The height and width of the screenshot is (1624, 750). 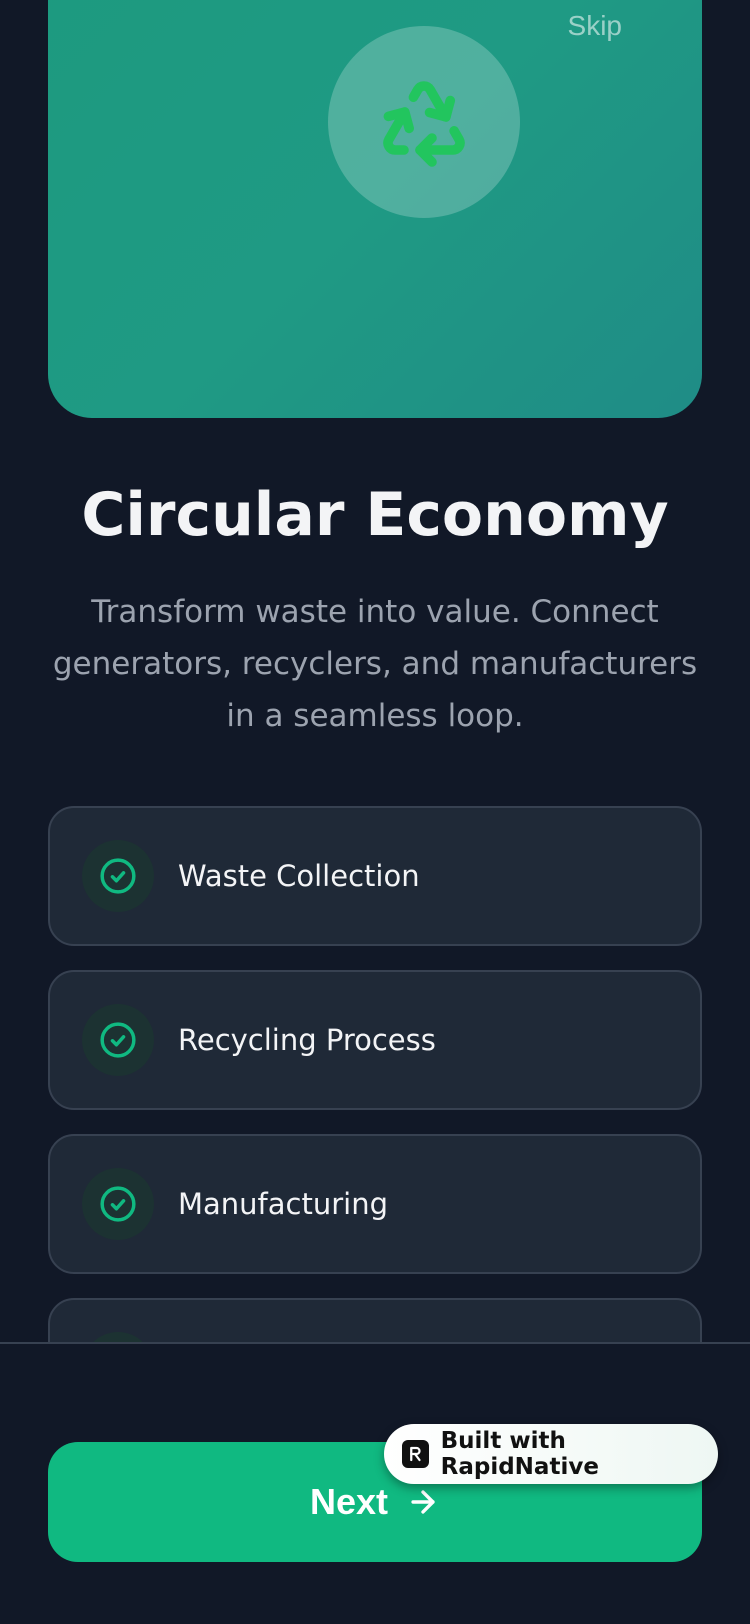 I want to click on badge-text: Built with RapidNative, so click(x=519, y=1454).